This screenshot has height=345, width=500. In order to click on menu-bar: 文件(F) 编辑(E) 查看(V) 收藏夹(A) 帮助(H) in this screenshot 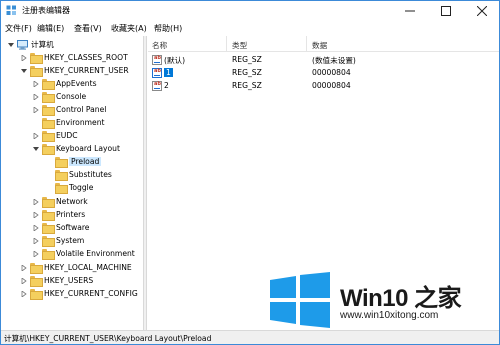, I will do `click(250, 28)`.